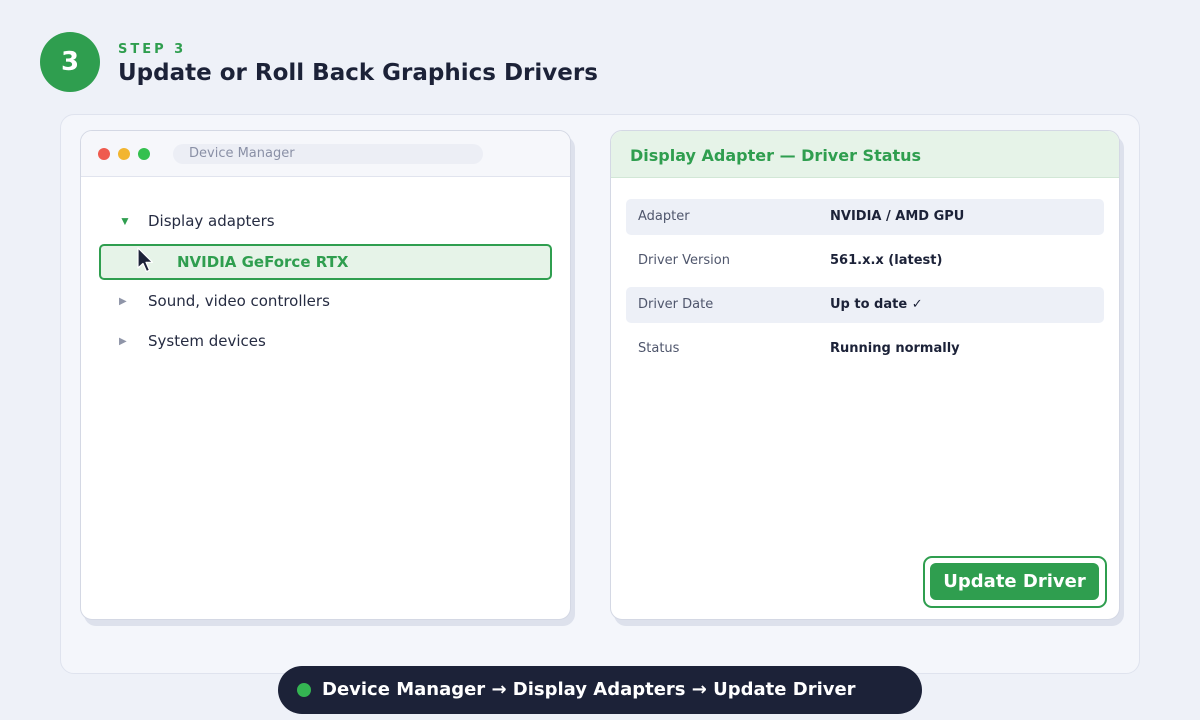 The image size is (1200, 720). What do you see at coordinates (664, 216) in the screenshot?
I see `info-key: Adapter` at bounding box center [664, 216].